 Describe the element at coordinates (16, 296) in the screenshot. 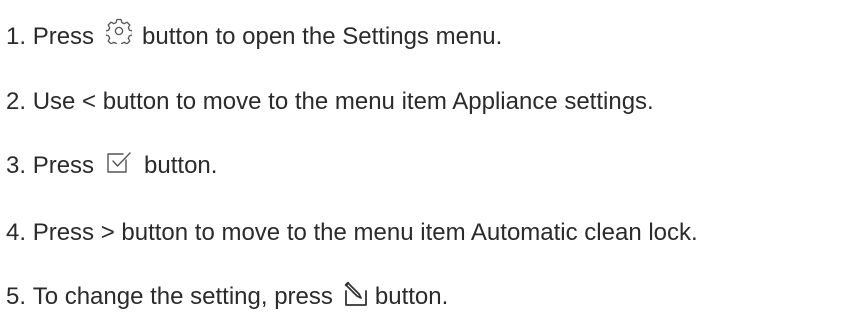

I see `step-number: 5.` at that location.